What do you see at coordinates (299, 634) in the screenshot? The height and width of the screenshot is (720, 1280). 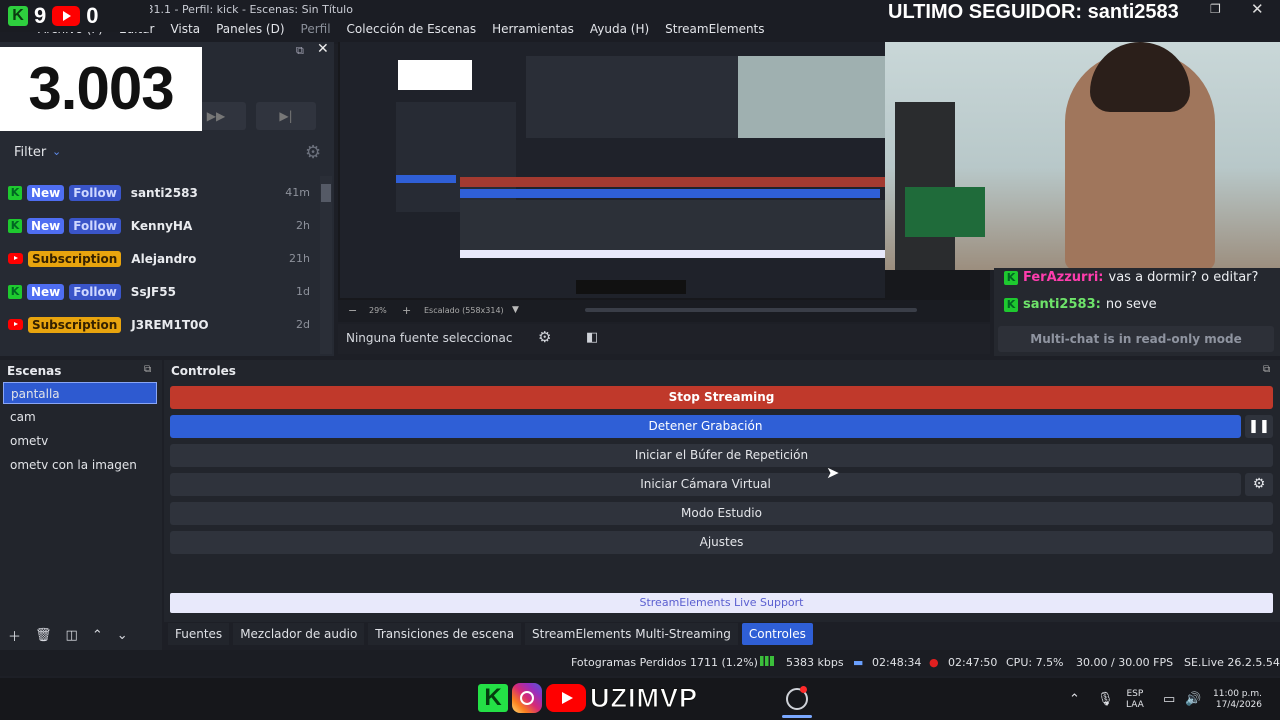 I see `tab-mezclador: Mezclador de audio` at bounding box center [299, 634].